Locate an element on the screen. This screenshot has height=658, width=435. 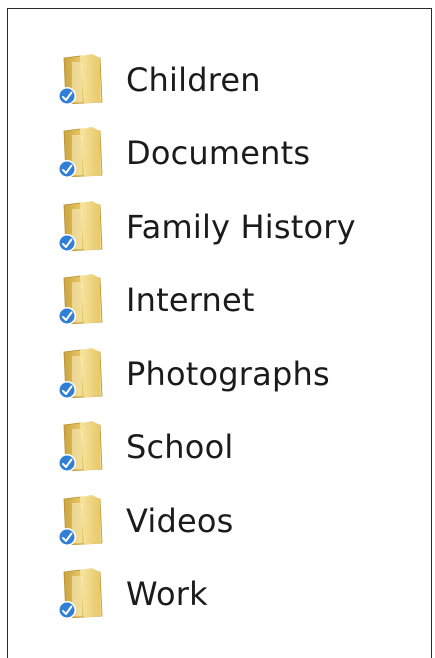
folder-item-family-history: Family History is located at coordinates (205, 227).